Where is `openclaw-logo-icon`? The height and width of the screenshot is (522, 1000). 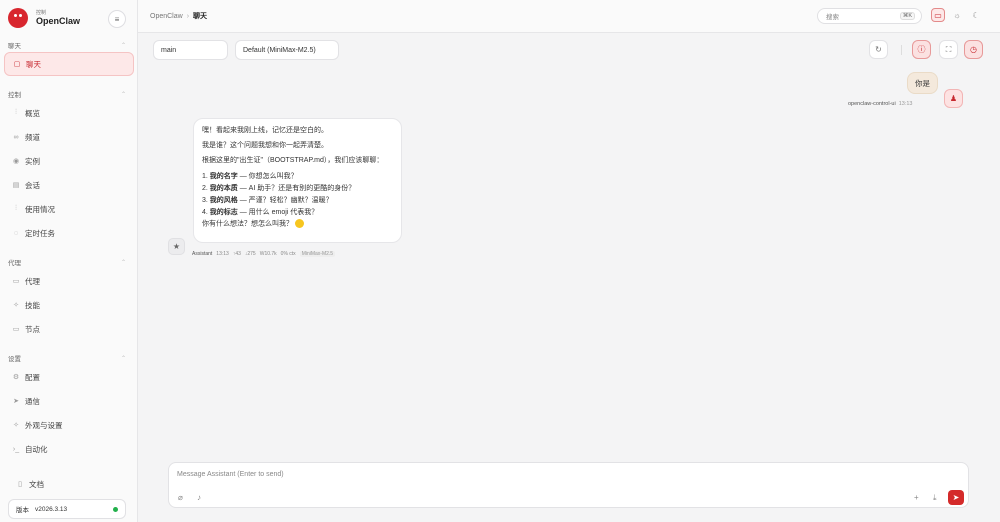
openclaw-logo-icon is located at coordinates (18, 18).